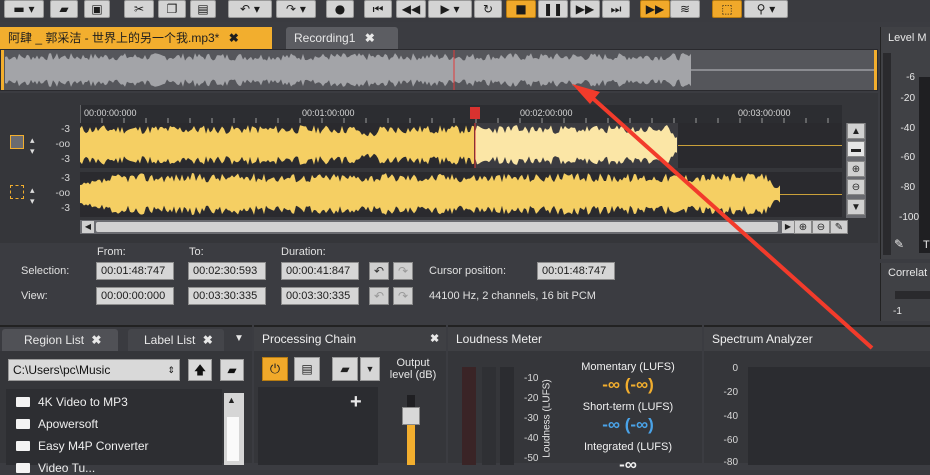  What do you see at coordinates (411, 9) in the screenshot?
I see `rewind-button: ◀◀` at bounding box center [411, 9].